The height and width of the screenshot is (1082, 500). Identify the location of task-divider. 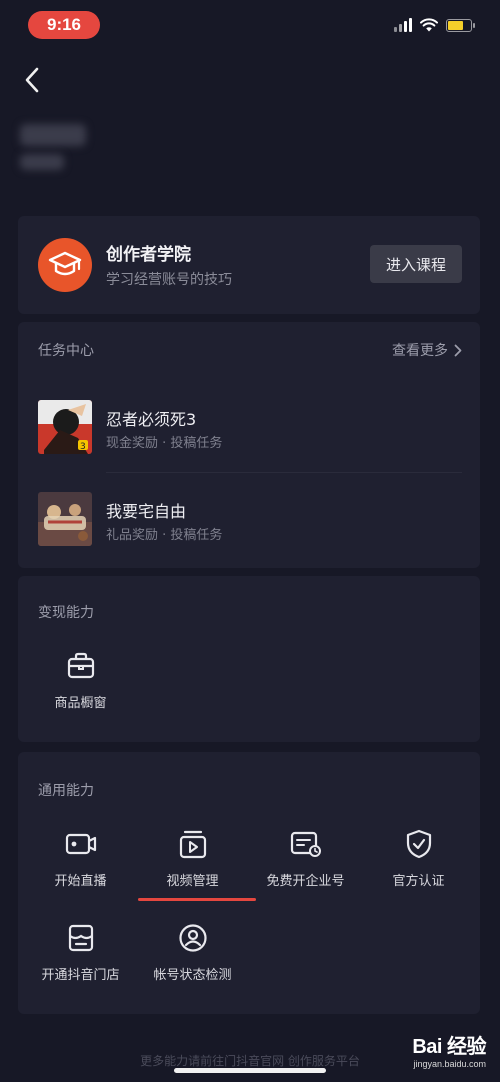
(284, 472).